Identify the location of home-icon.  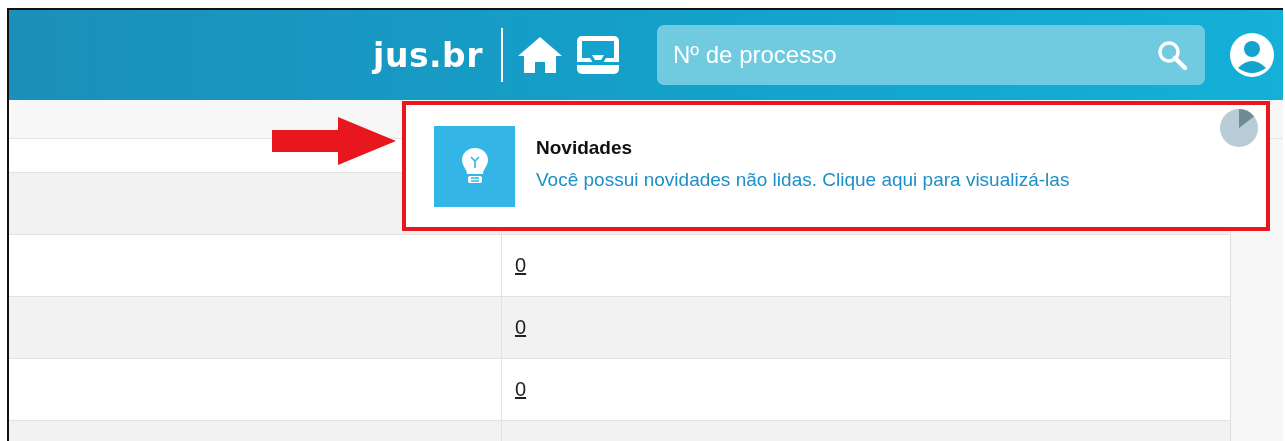
(540, 55).